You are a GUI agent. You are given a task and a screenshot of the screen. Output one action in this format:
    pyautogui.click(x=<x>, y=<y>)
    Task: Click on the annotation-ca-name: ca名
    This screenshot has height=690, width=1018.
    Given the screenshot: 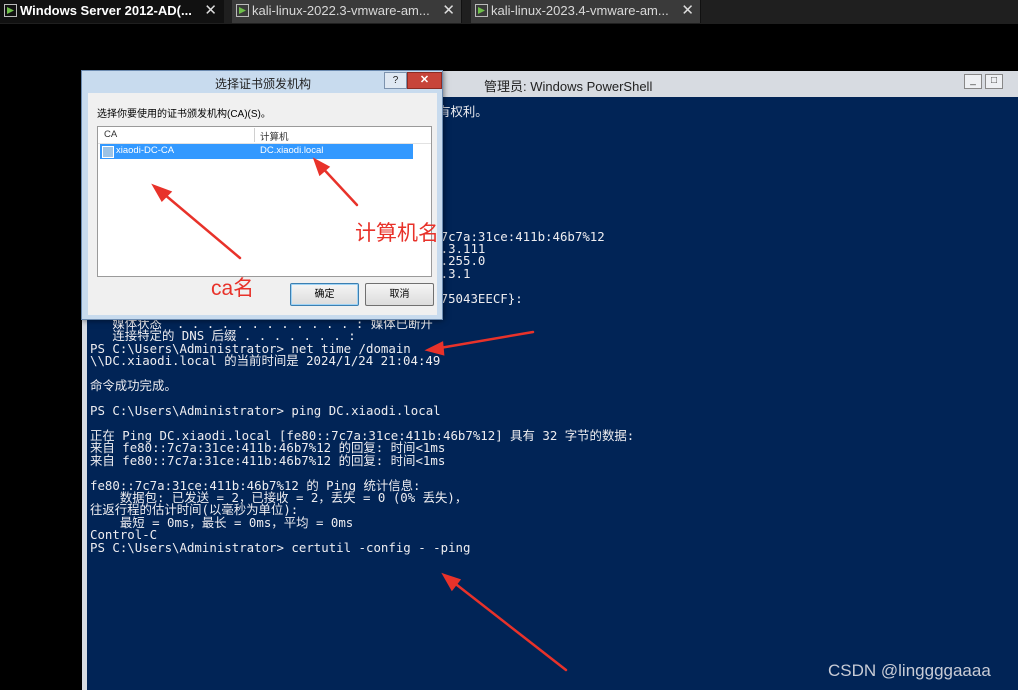 What is the action you would take?
    pyautogui.click(x=233, y=288)
    